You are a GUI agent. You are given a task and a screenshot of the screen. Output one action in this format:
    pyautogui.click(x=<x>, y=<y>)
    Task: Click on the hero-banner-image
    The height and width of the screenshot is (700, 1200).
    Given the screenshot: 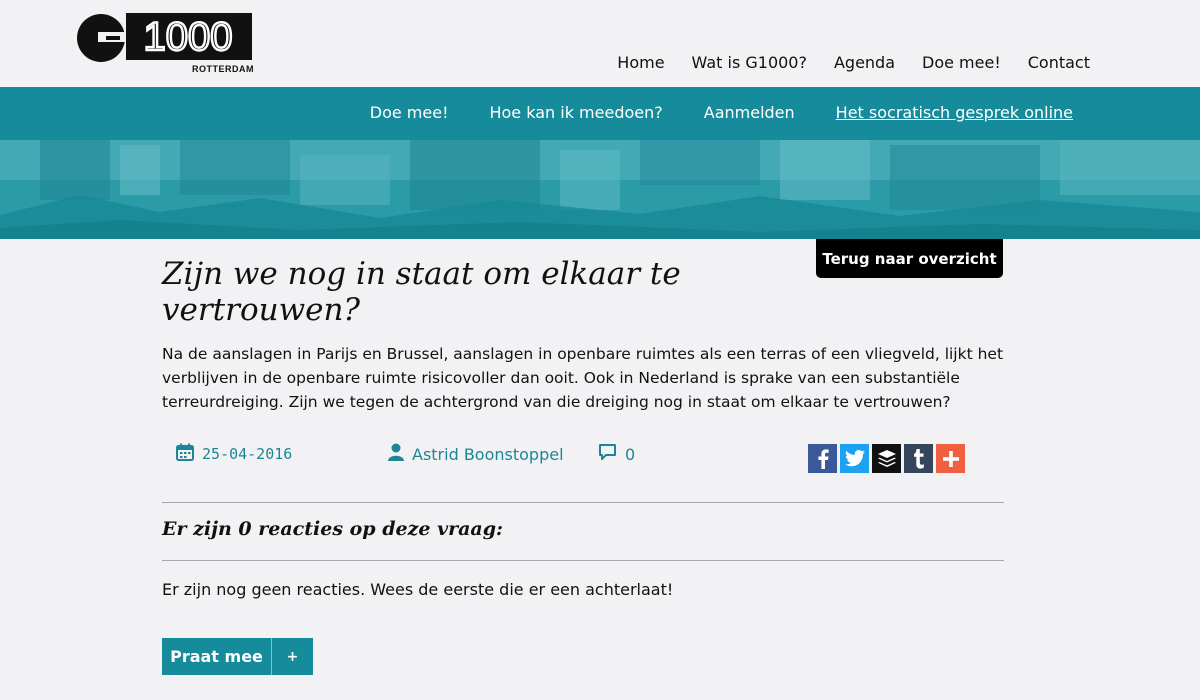 What is the action you would take?
    pyautogui.click(x=600, y=189)
    